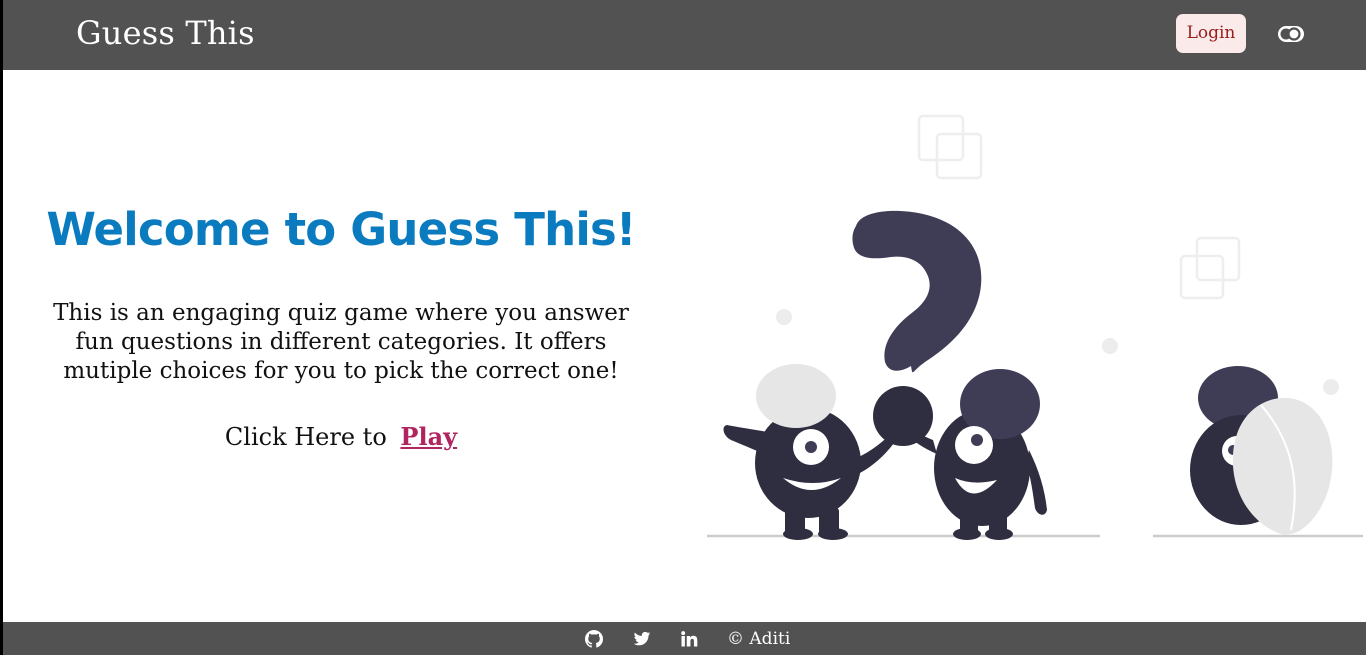  I want to click on footer: © Aditi, so click(683, 638).